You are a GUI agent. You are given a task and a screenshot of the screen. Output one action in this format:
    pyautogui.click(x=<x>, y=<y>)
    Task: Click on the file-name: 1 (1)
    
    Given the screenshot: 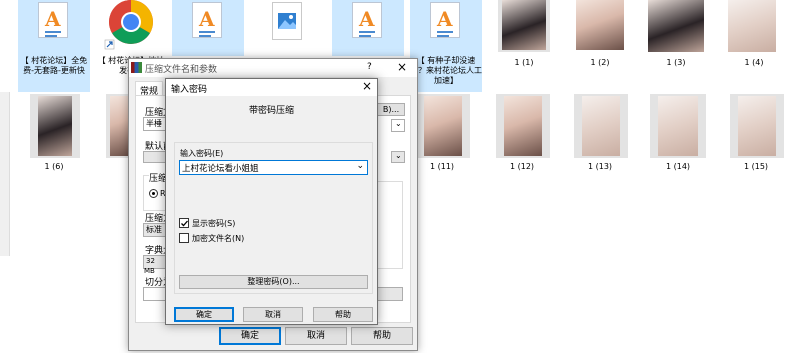 What is the action you would take?
    pyautogui.click(x=524, y=62)
    